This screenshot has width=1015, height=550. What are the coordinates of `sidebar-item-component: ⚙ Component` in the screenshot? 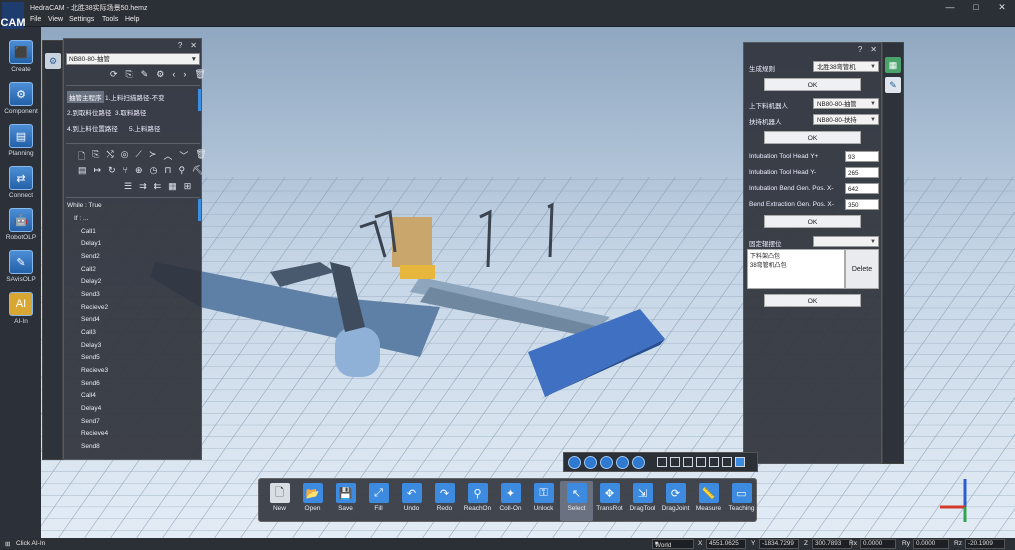 It's located at (21, 98).